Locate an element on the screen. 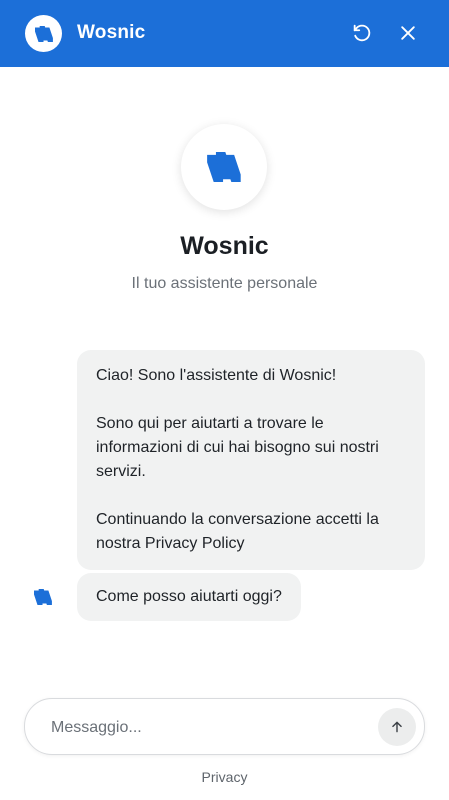 The image size is (449, 800). arrow-up-icon is located at coordinates (397, 727).